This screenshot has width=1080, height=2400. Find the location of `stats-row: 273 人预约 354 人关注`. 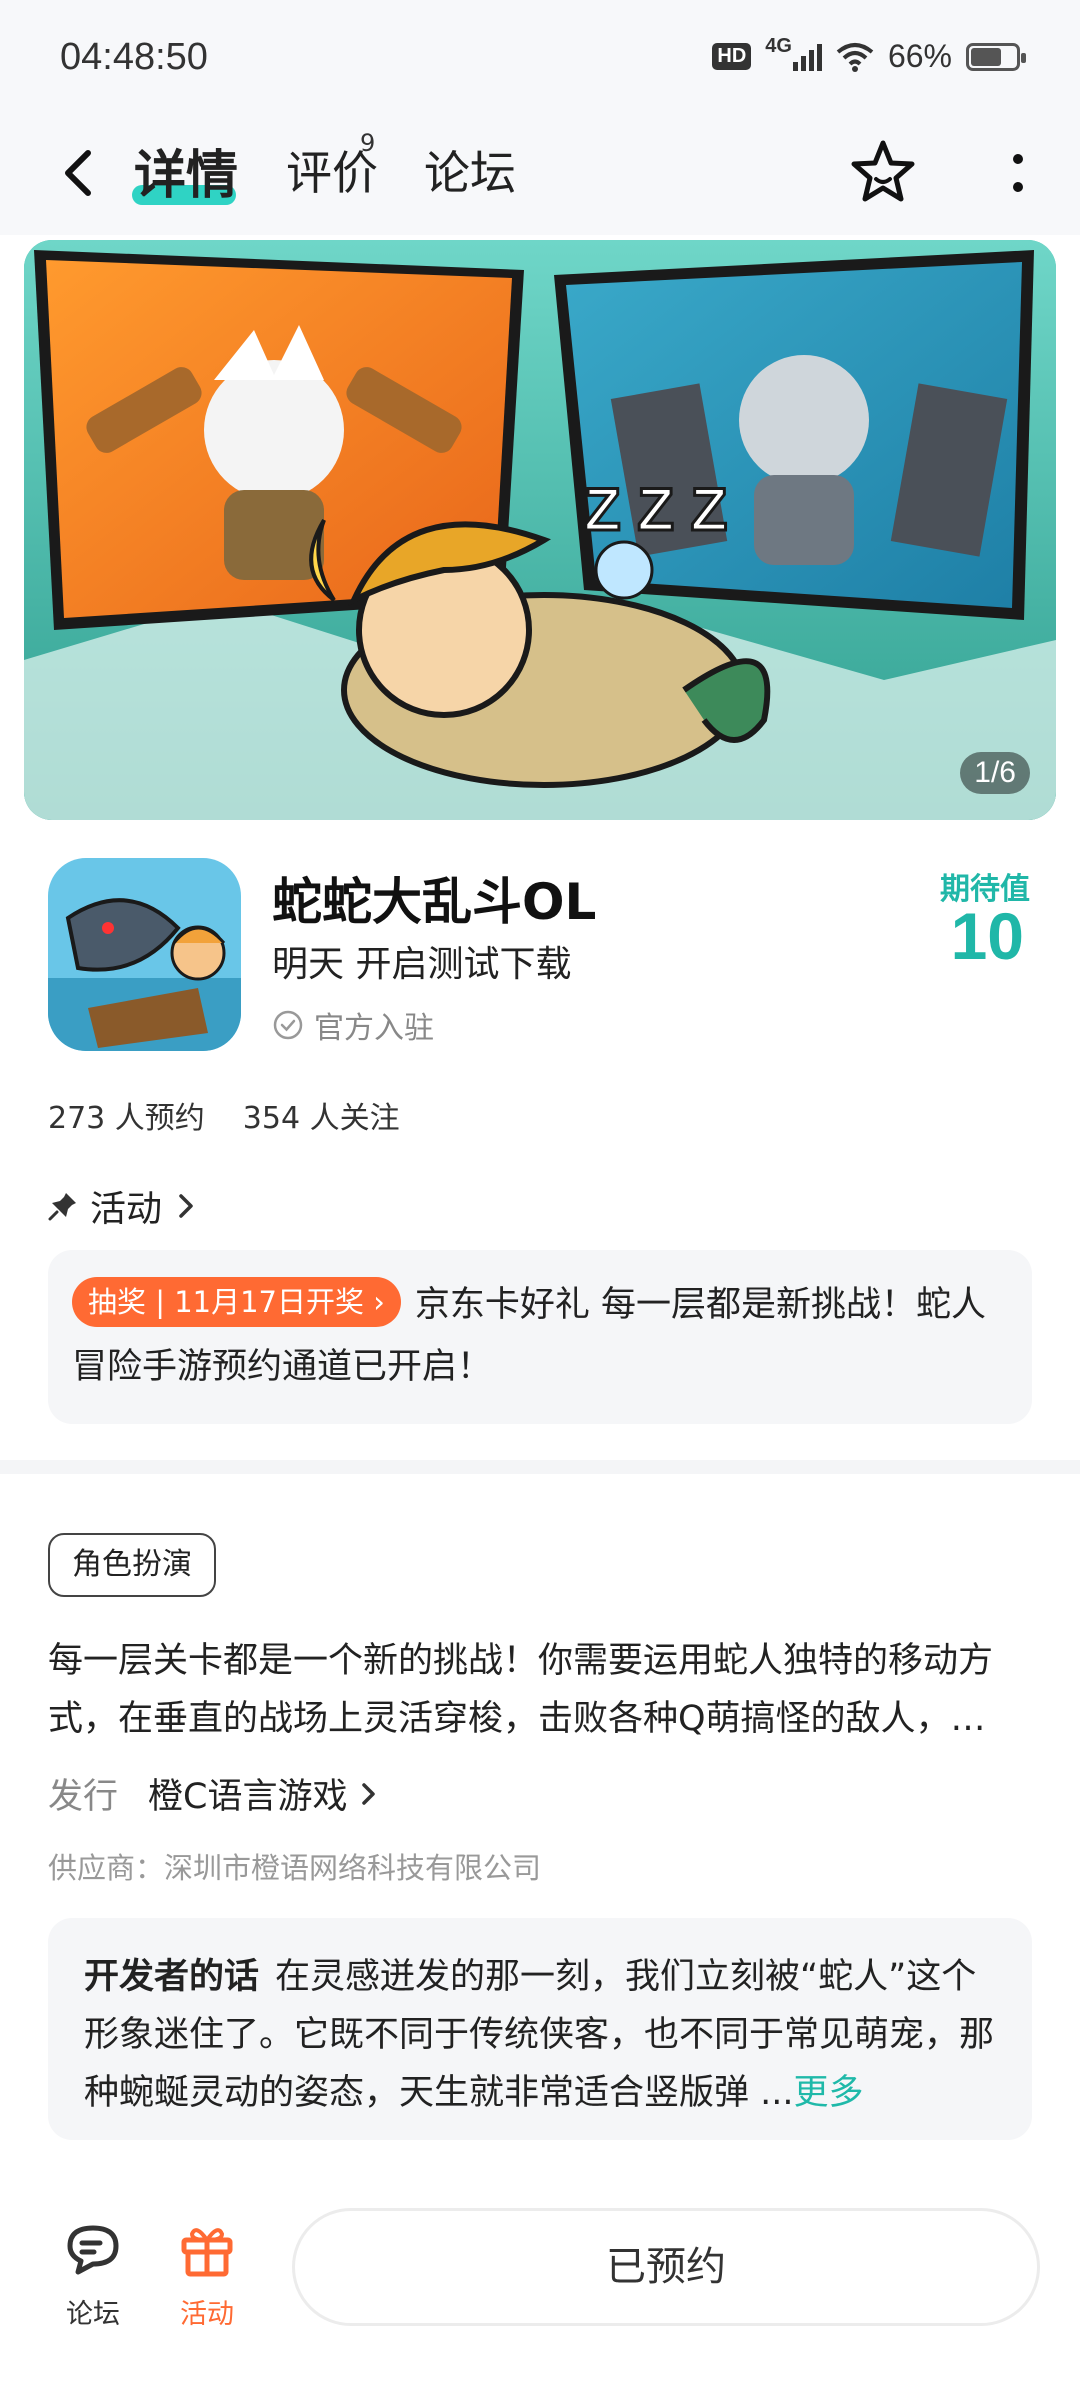

stats-row: 273 人预约 354 人关注 is located at coordinates (224, 1115).